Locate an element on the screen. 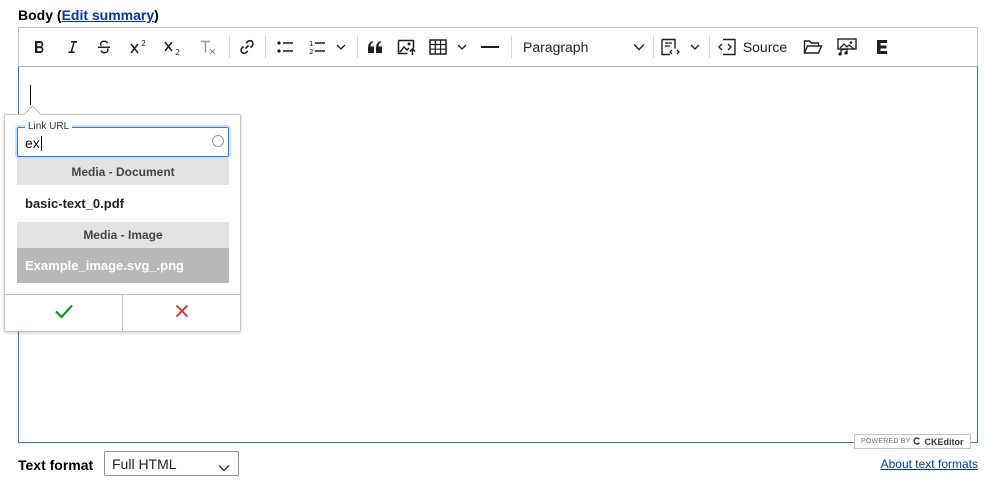 The image size is (984, 483). result-group-header: Media - Document is located at coordinates (123, 172).